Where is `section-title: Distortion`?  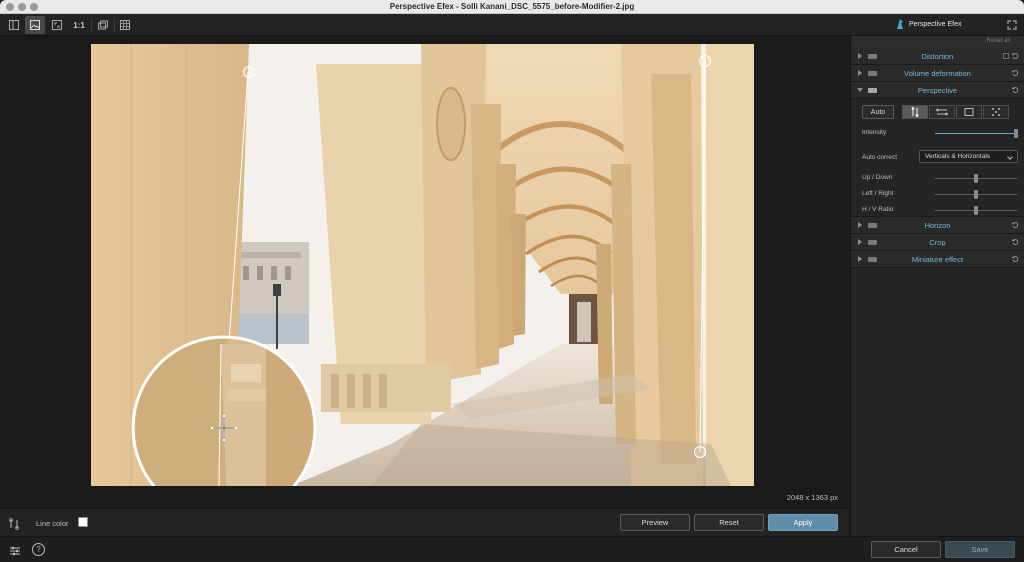
section-title: Distortion is located at coordinates (937, 56).